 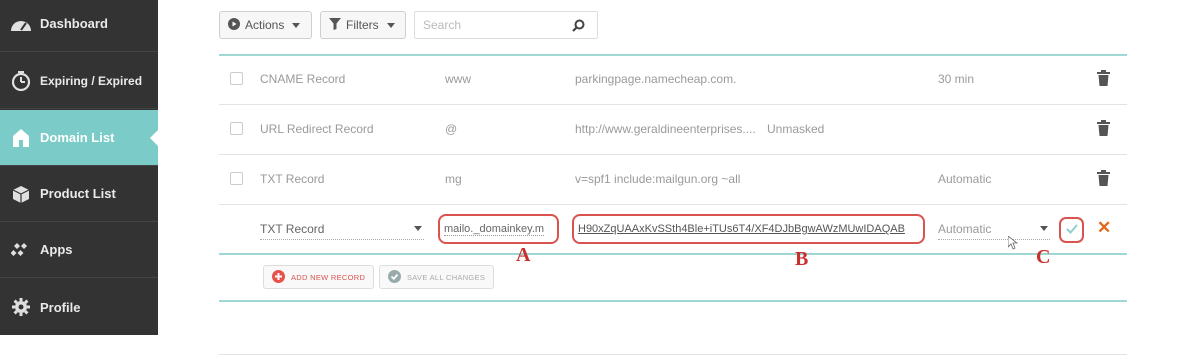 I want to click on sidebar-item-domain-list: Domain List, so click(x=79, y=138).